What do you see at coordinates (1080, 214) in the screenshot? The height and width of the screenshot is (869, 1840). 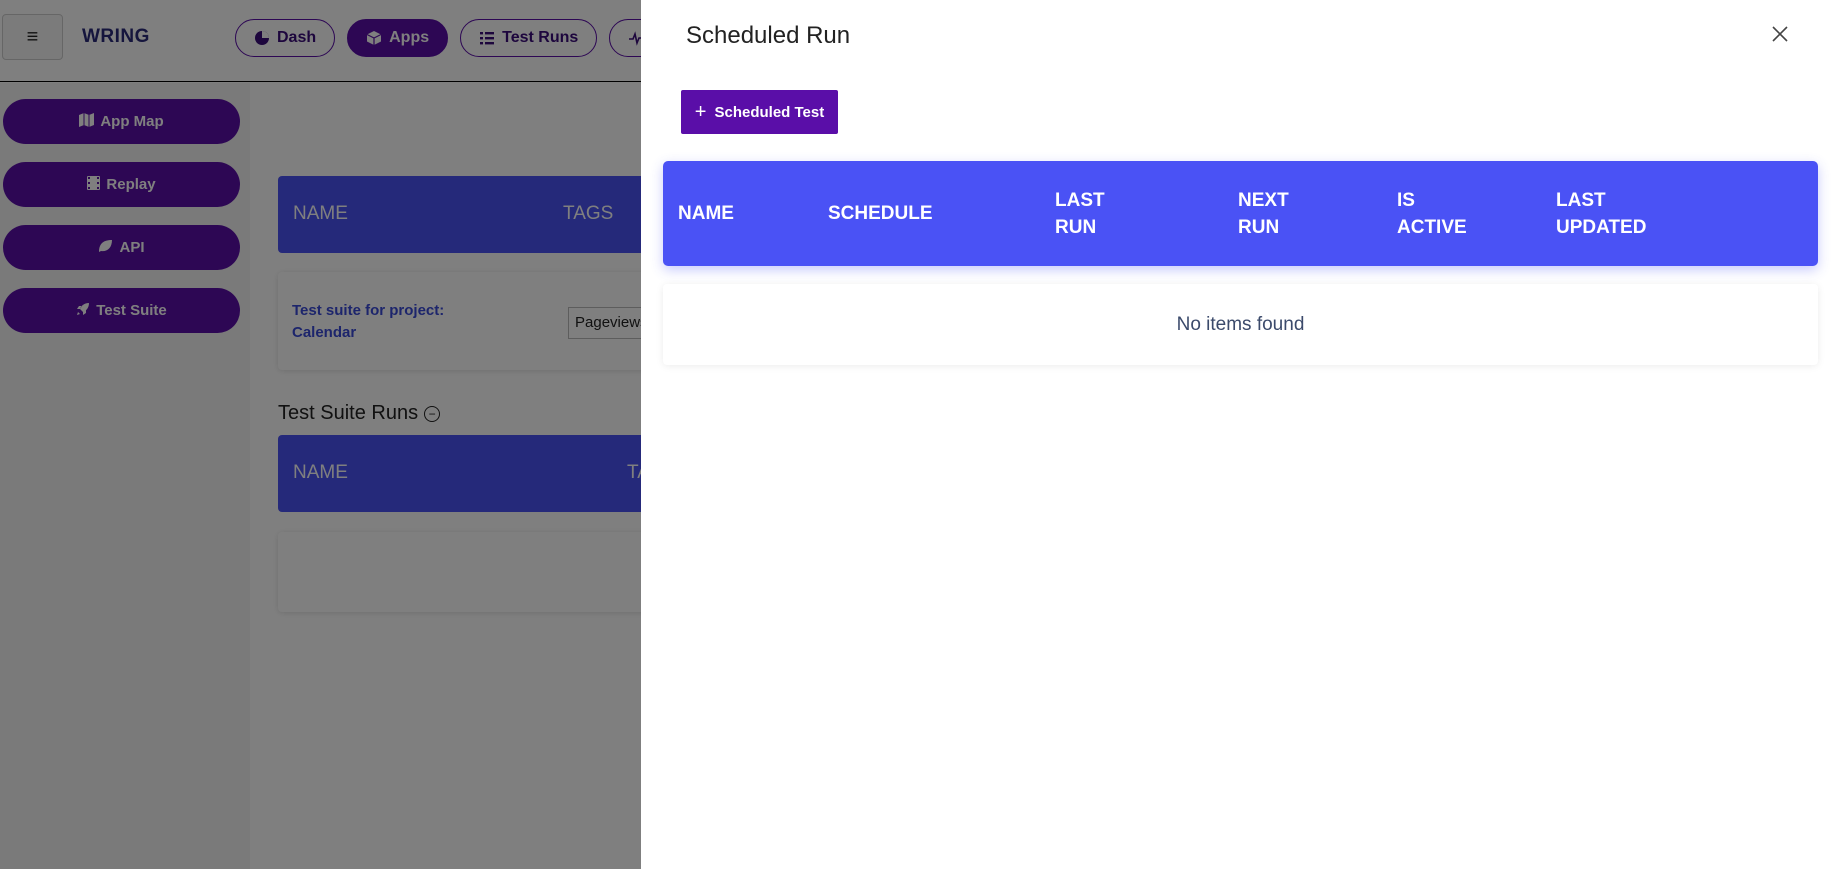 I see `column-header-last-run: LAST RUN` at bounding box center [1080, 214].